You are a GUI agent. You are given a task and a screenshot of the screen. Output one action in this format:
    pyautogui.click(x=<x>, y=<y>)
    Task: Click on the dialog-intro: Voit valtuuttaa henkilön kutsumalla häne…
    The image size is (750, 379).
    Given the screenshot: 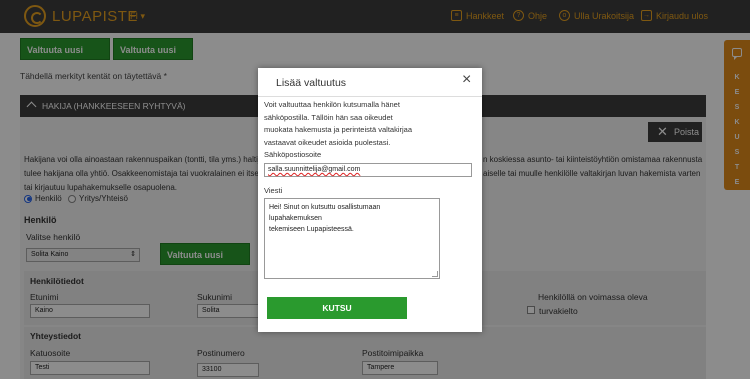 What is the action you would take?
    pyautogui.click(x=369, y=124)
    